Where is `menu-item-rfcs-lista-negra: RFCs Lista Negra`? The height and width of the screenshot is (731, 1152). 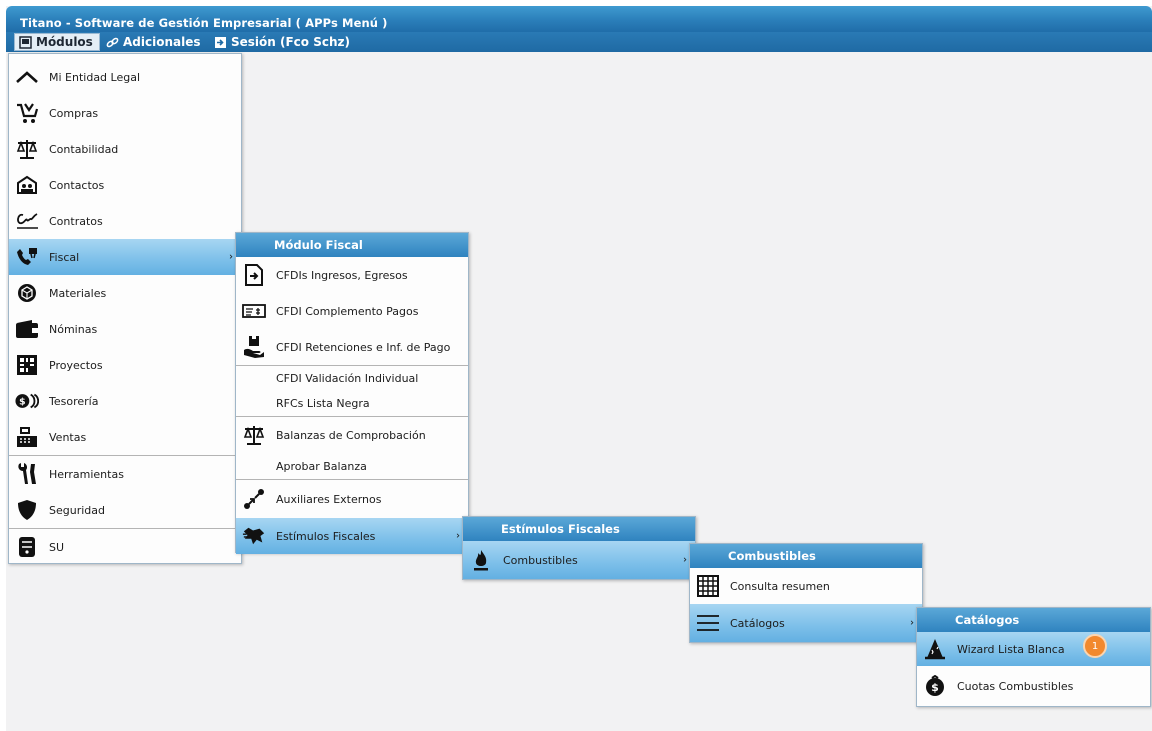
menu-item-rfcs-lista-negra: RFCs Lista Negra is located at coordinates (352, 403).